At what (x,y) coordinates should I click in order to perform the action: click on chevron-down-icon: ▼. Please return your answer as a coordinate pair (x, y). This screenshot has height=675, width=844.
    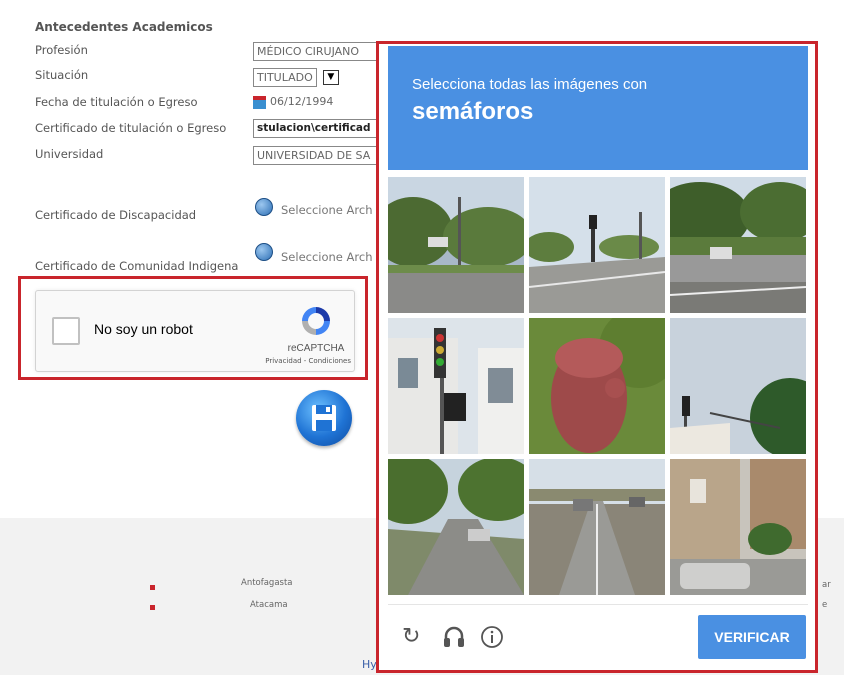
    Looking at the image, I should click on (330, 77).